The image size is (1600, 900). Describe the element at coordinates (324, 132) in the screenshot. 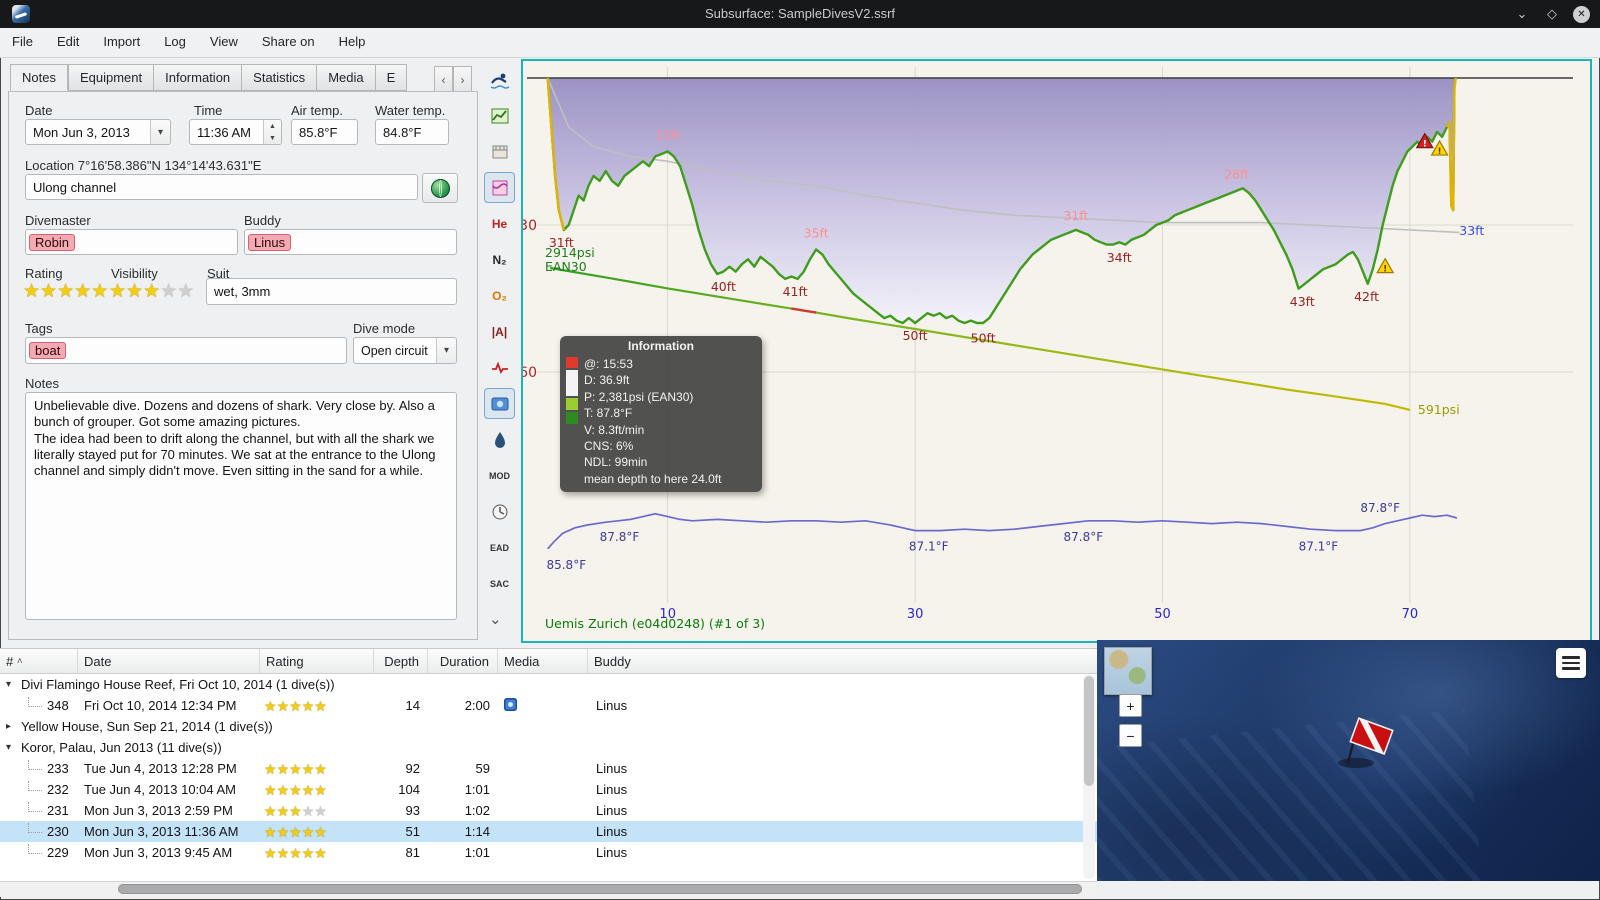

I see `airtemp-field: 85.8°F` at that location.